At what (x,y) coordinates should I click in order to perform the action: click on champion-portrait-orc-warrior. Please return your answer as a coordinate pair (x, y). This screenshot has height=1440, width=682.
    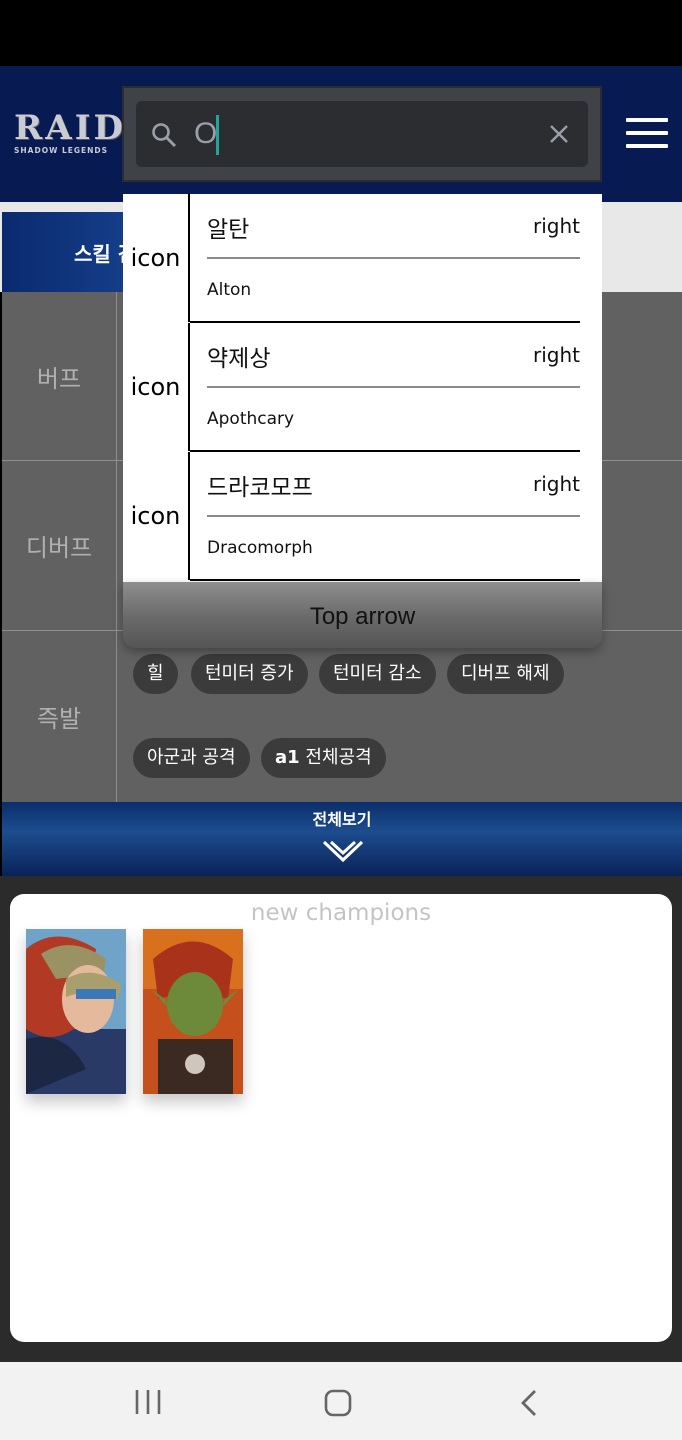
    Looking at the image, I should click on (193, 1011).